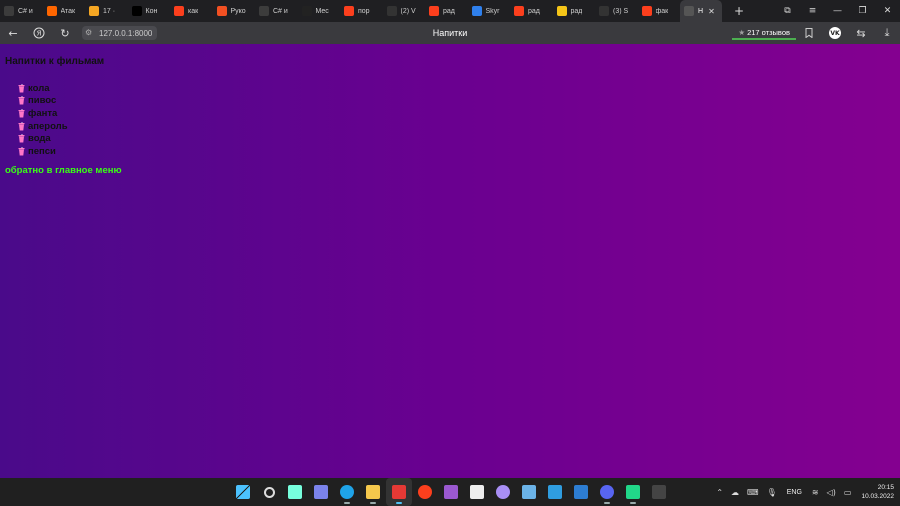 The width and height of the screenshot is (900, 506). I want to click on folder-icon, so click(373, 492).